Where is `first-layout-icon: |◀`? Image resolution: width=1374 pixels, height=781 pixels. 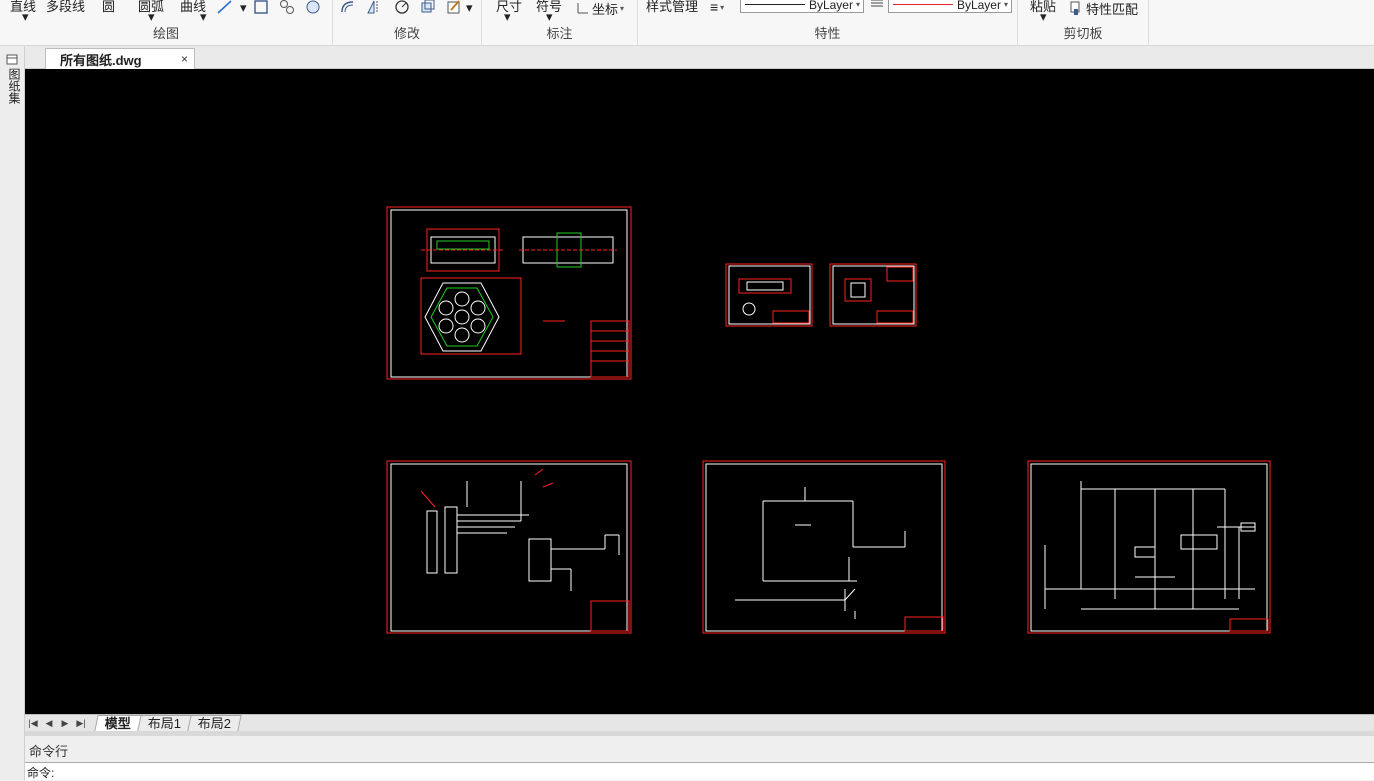
first-layout-icon: |◀ is located at coordinates (33, 723).